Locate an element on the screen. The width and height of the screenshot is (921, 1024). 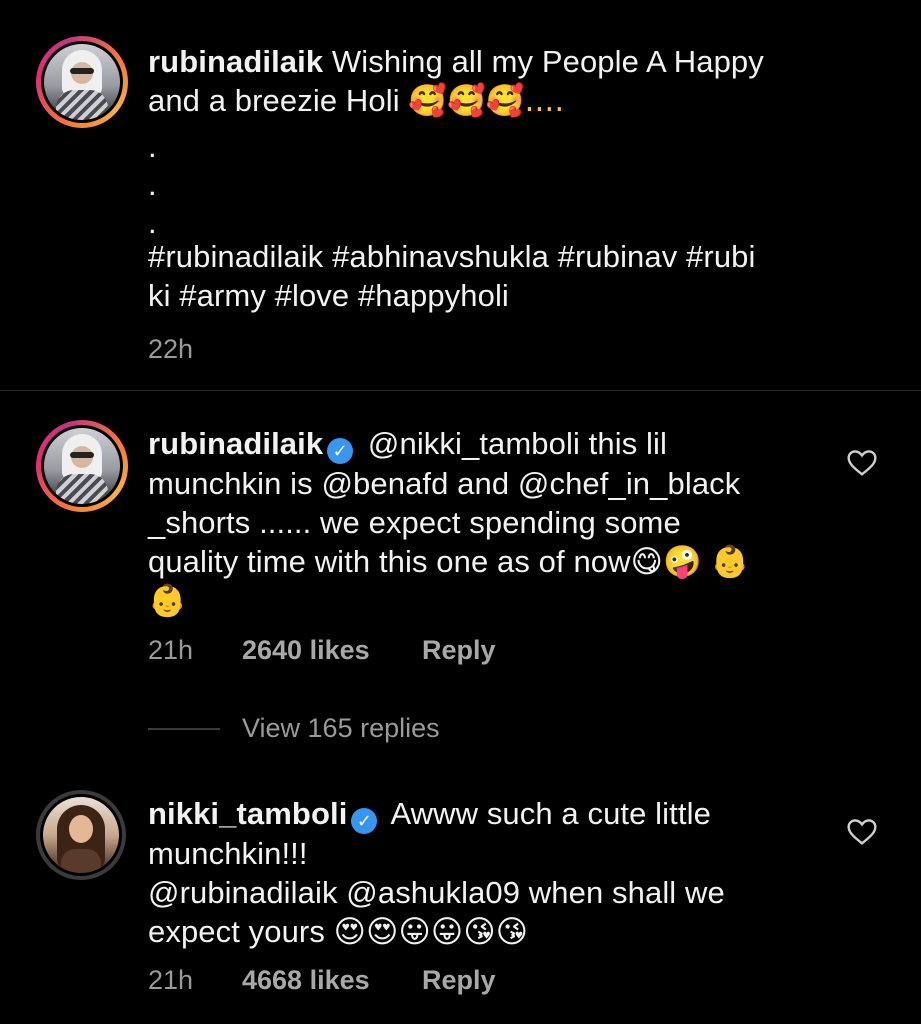
comment-line: munchkin is @benafd and @chef_in_black is located at coordinates (444, 483).